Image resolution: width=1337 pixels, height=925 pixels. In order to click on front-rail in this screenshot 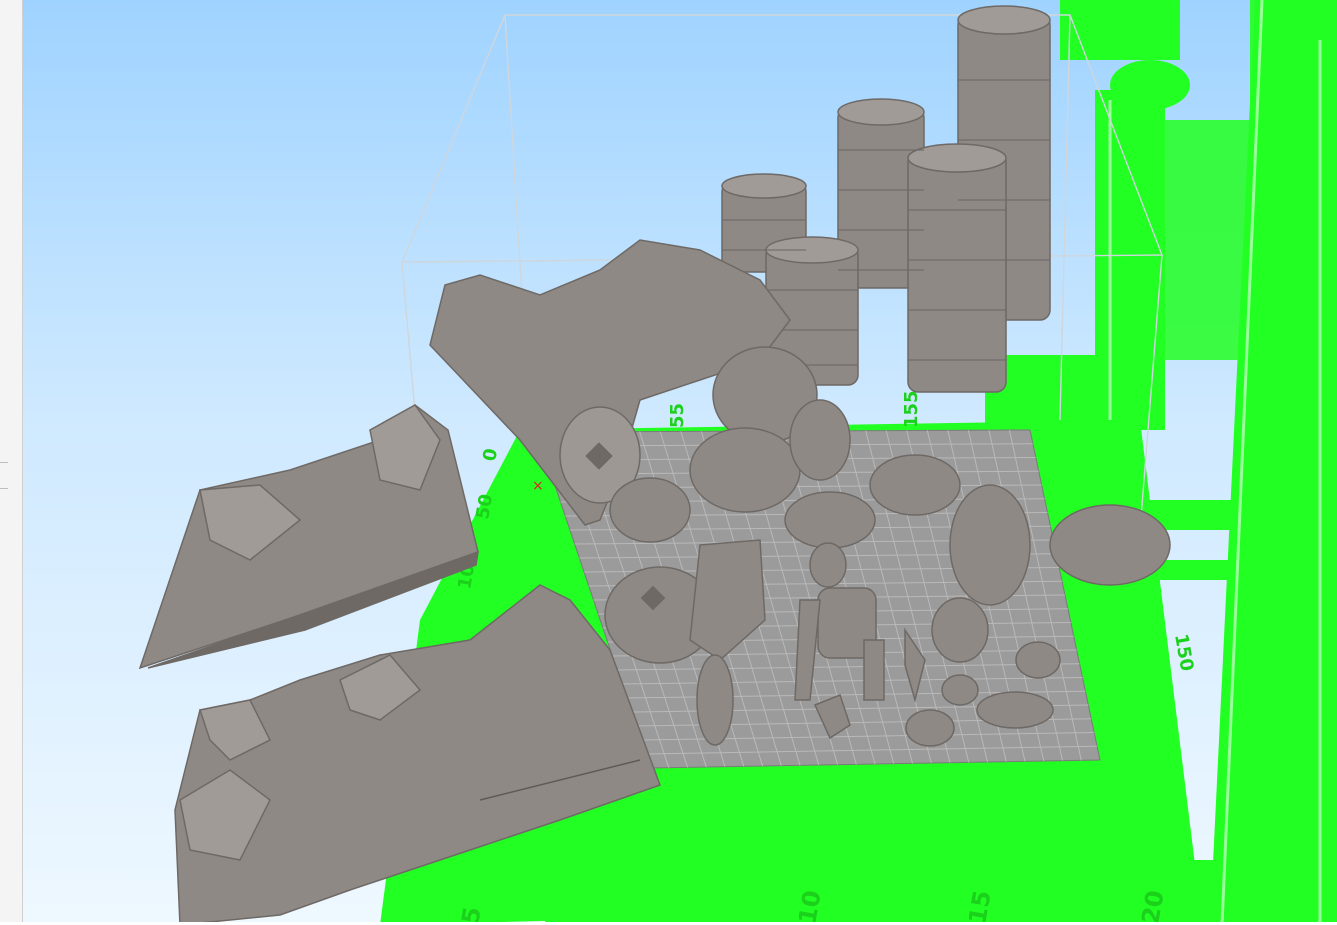, I will do `click(930, 892)`.